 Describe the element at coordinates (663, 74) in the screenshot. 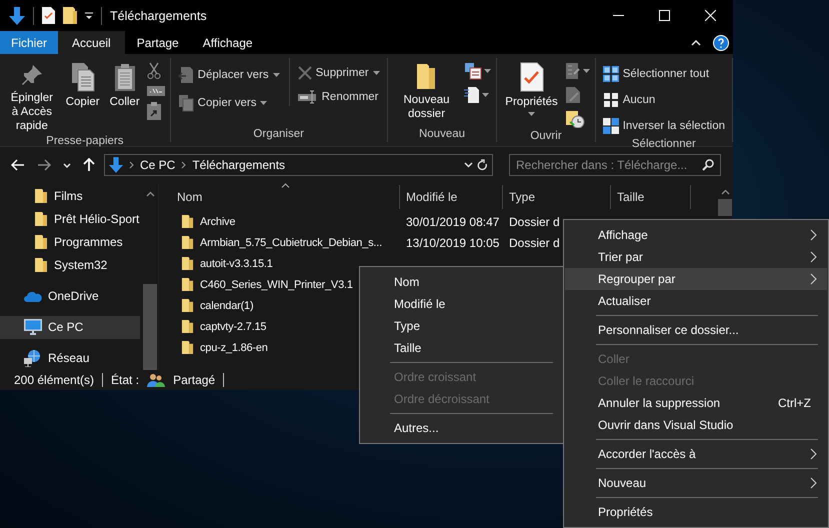

I see `ribbon-button: Sélectionner tout` at that location.